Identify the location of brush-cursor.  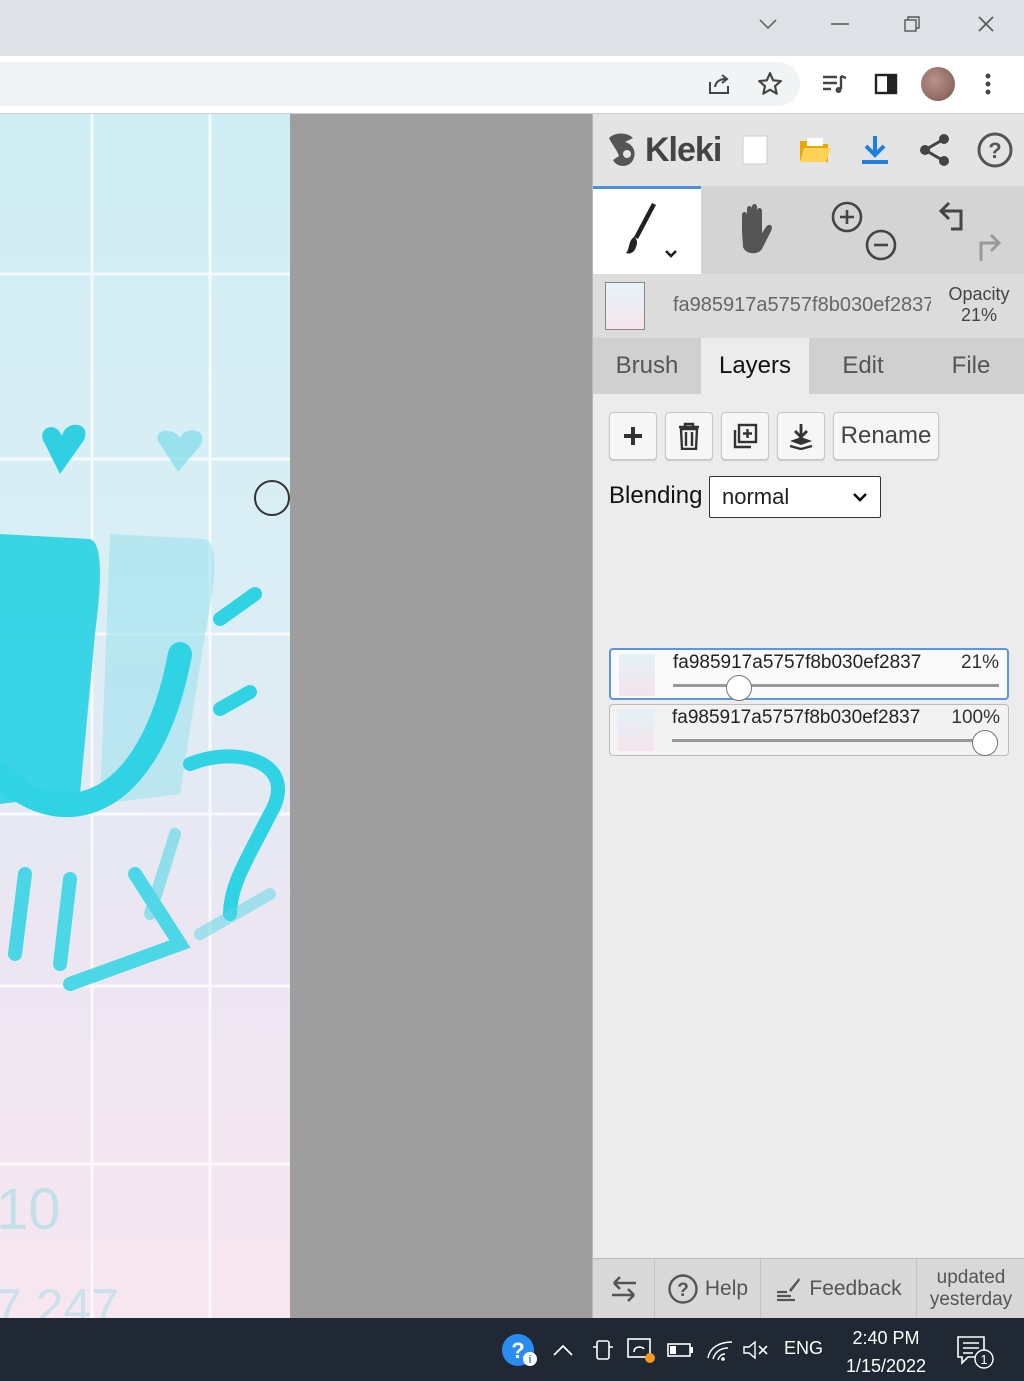
(272, 498).